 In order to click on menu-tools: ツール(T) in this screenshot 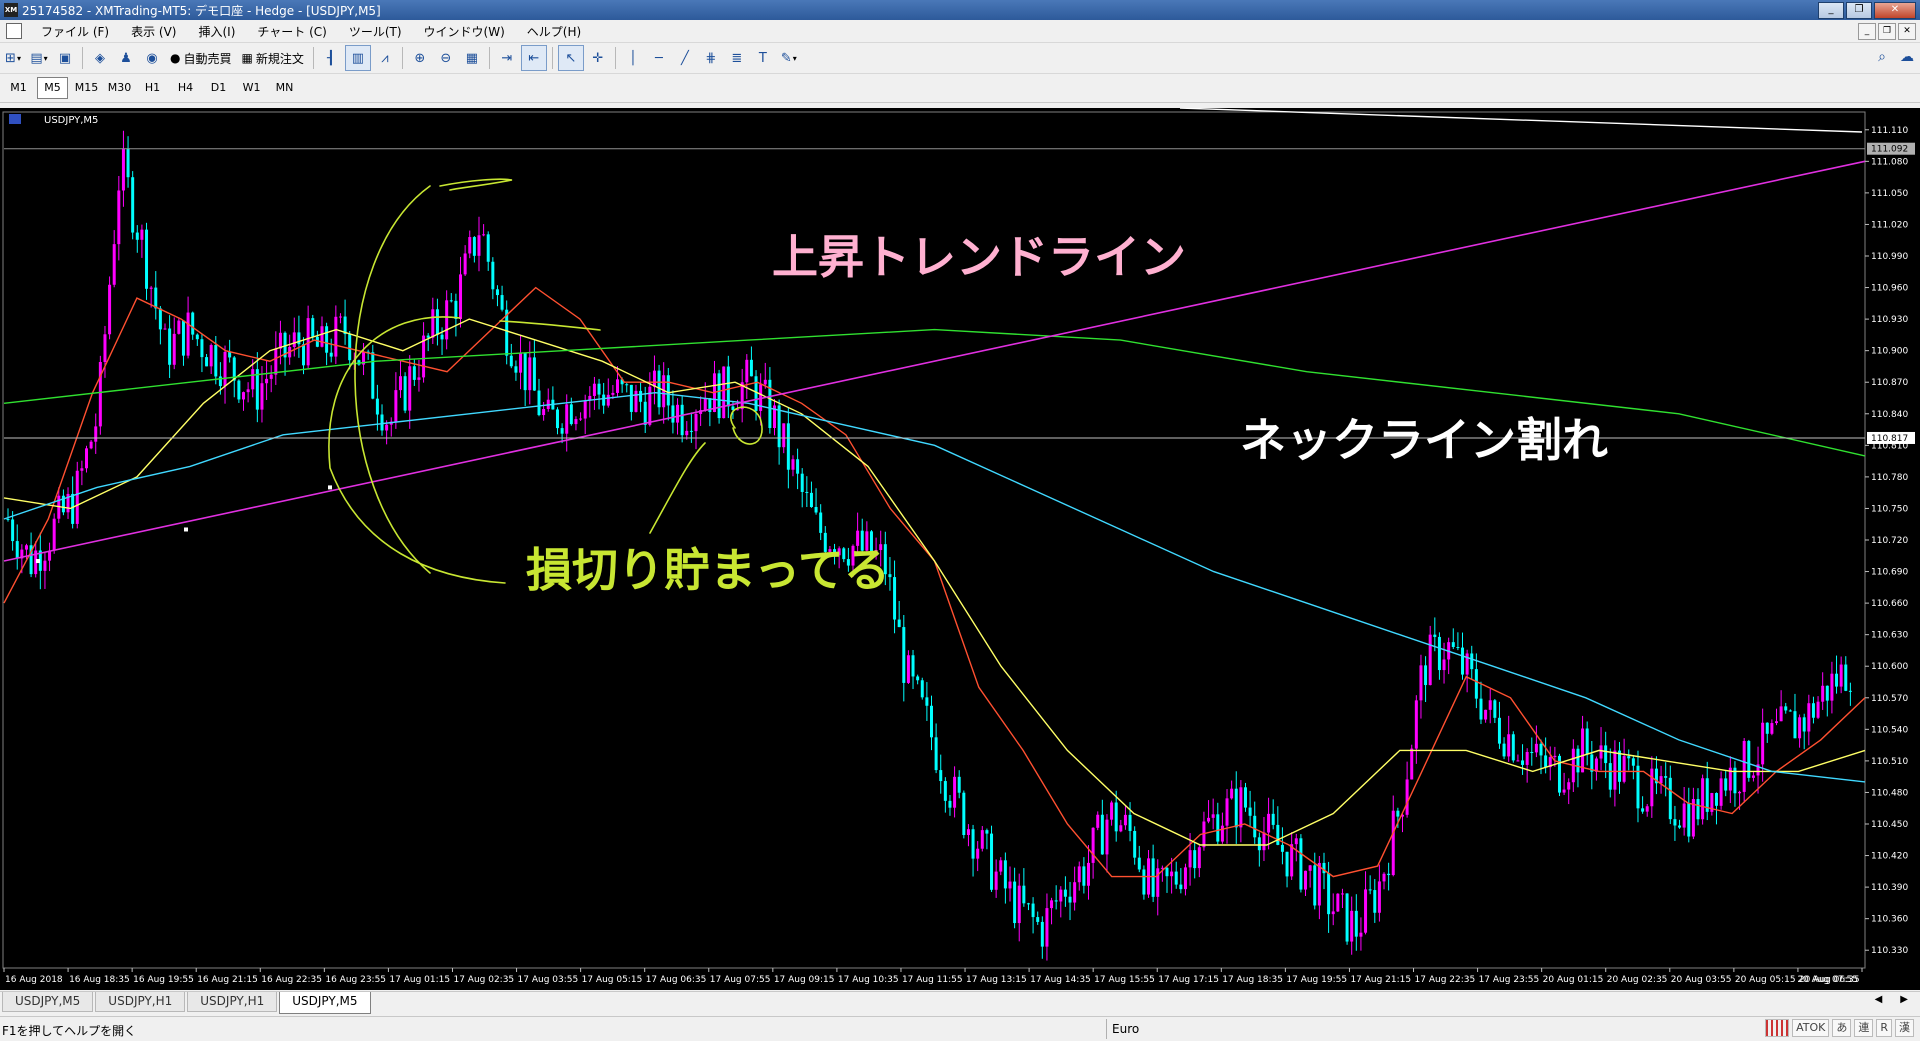, I will do `click(375, 31)`.